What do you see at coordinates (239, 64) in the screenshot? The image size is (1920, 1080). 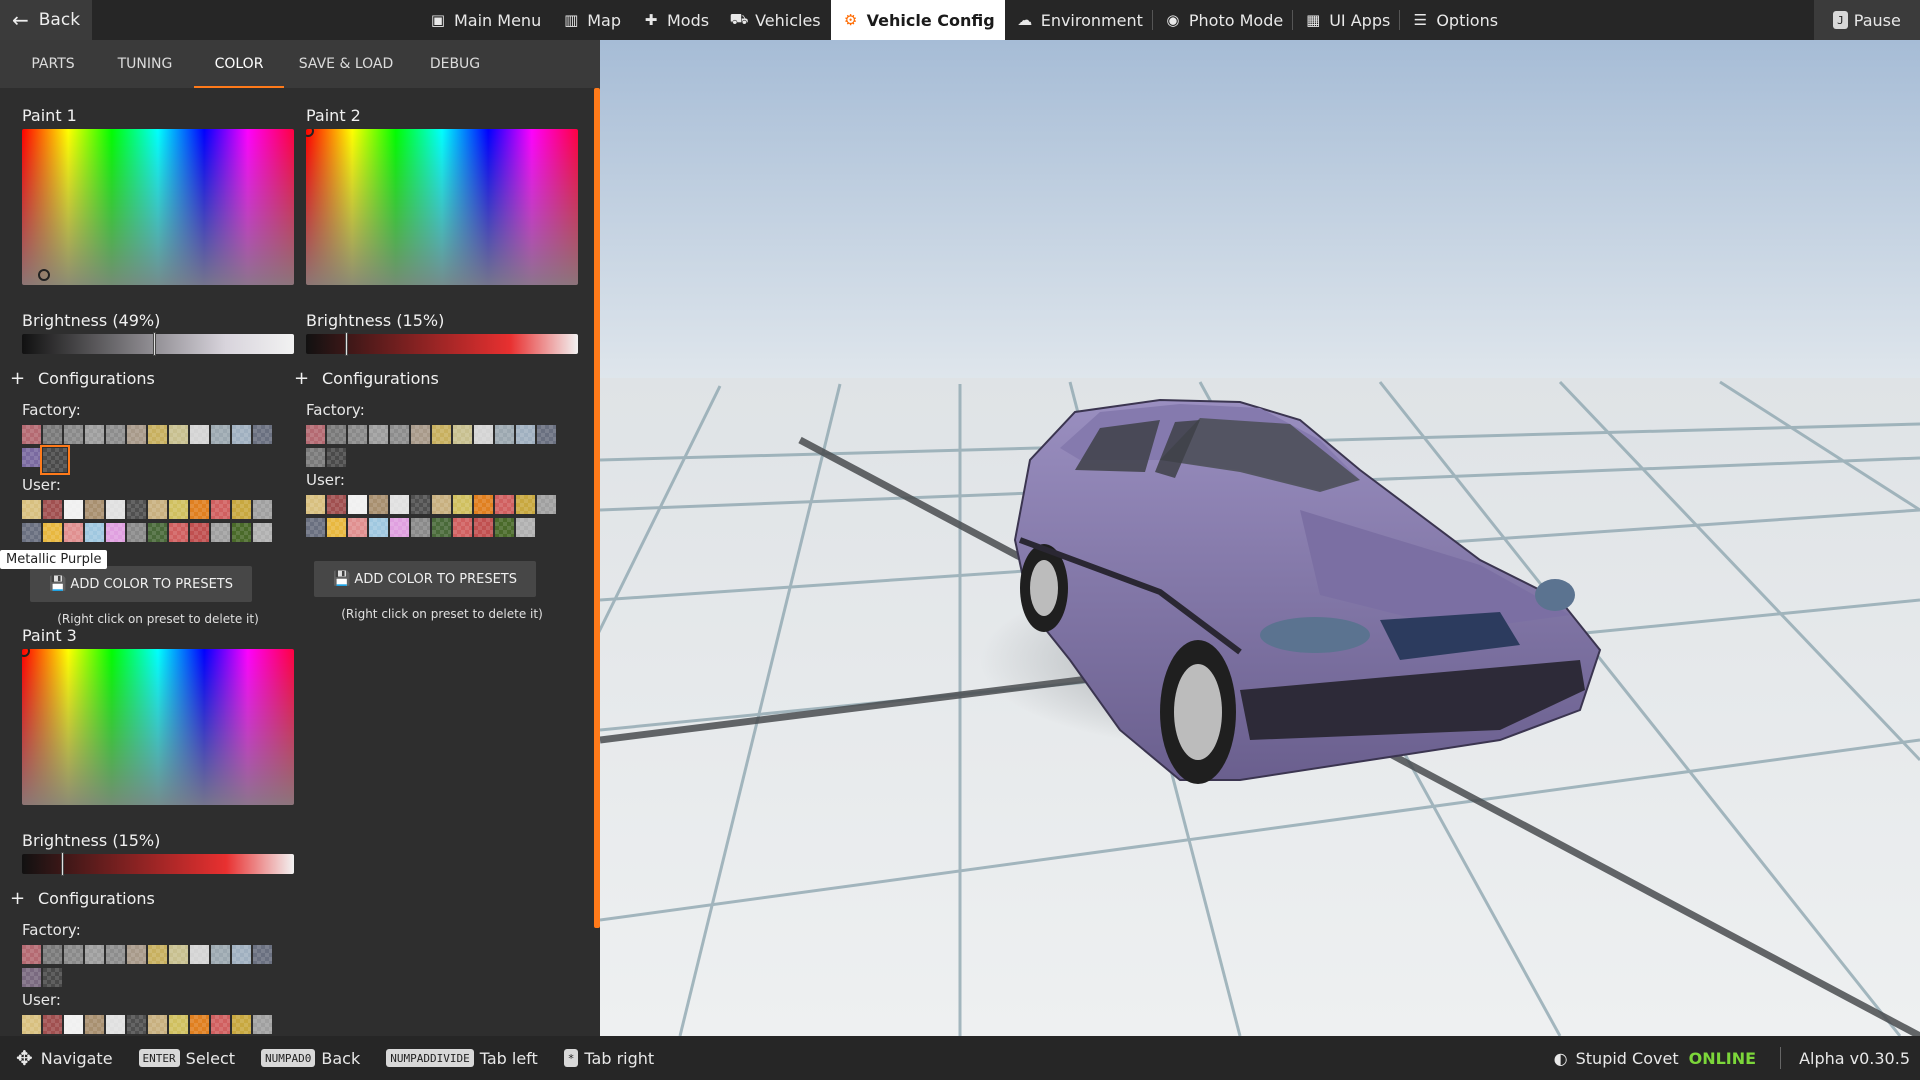 I see `tab-color: COLOR` at bounding box center [239, 64].